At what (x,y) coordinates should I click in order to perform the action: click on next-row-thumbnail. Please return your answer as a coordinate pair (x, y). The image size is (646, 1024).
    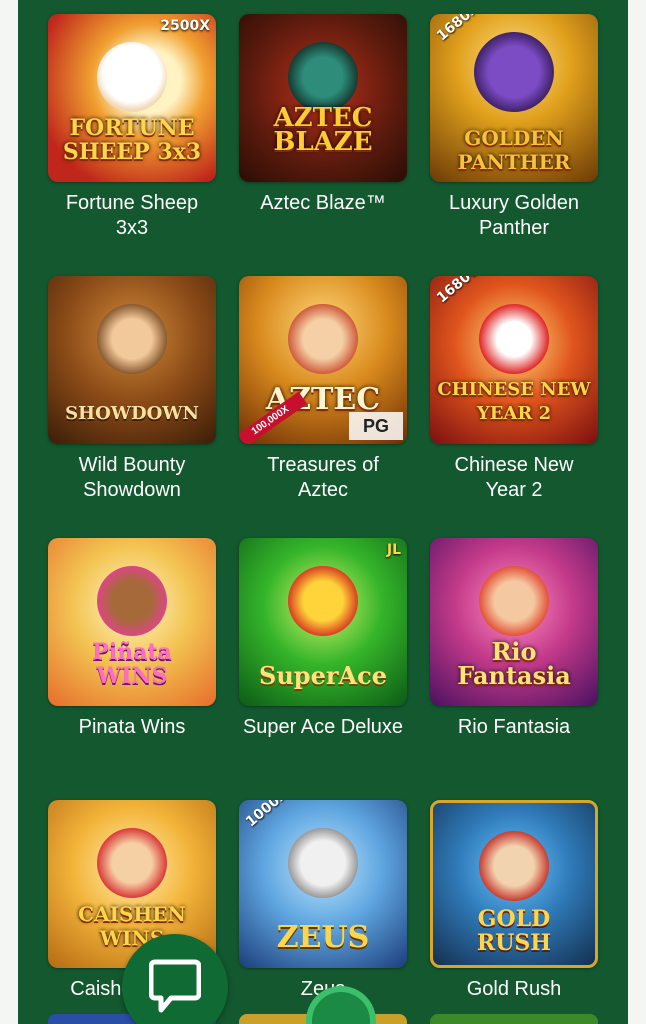
    Looking at the image, I should click on (514, 1019).